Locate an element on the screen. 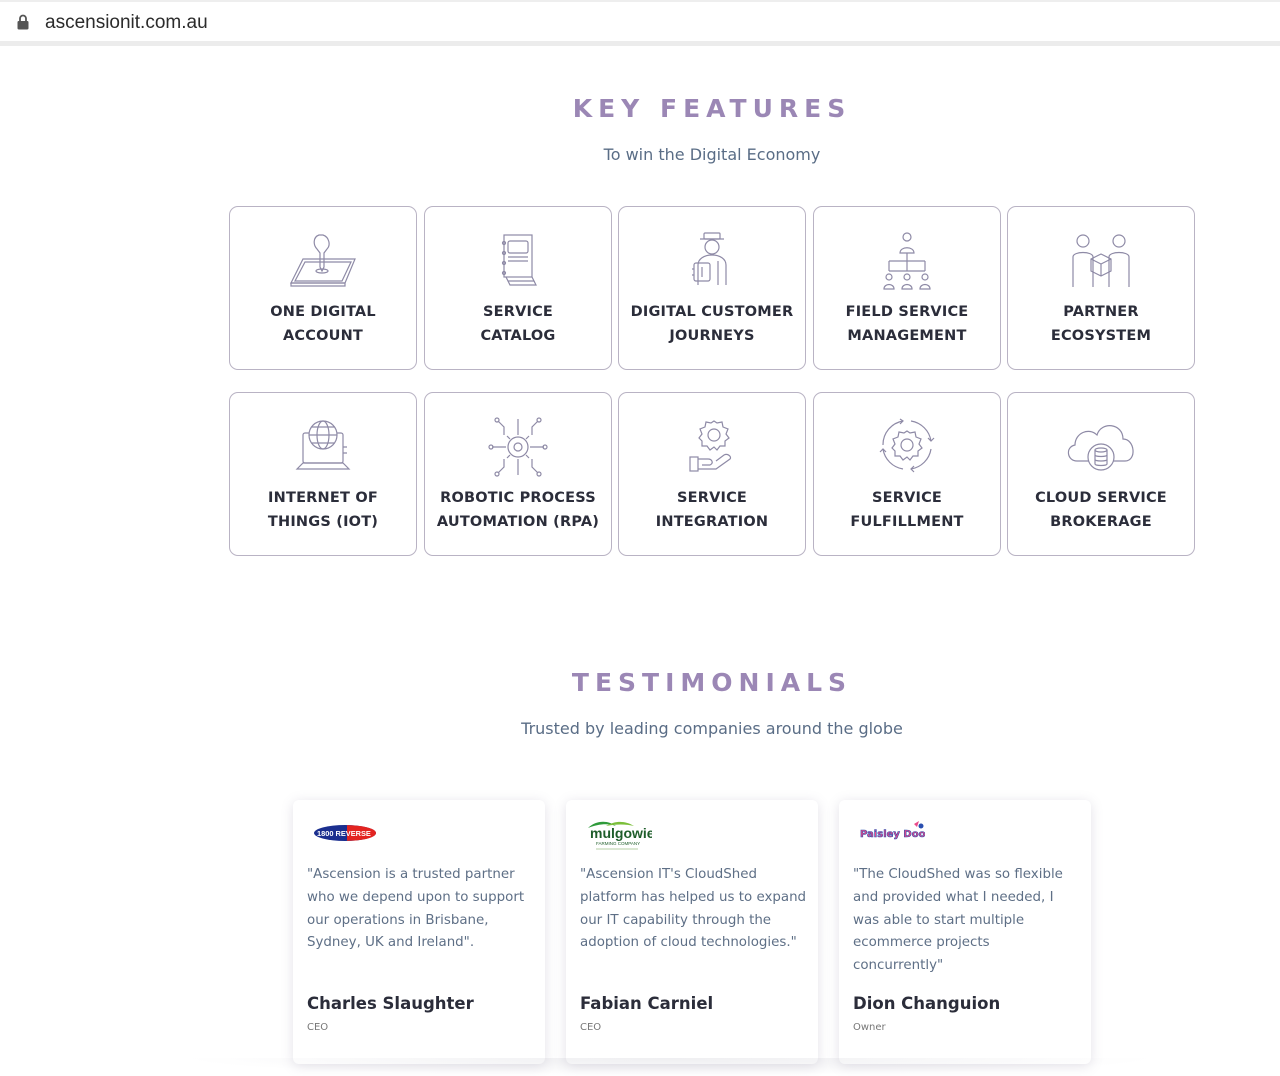  gear-hand-icon is located at coordinates (712, 449).